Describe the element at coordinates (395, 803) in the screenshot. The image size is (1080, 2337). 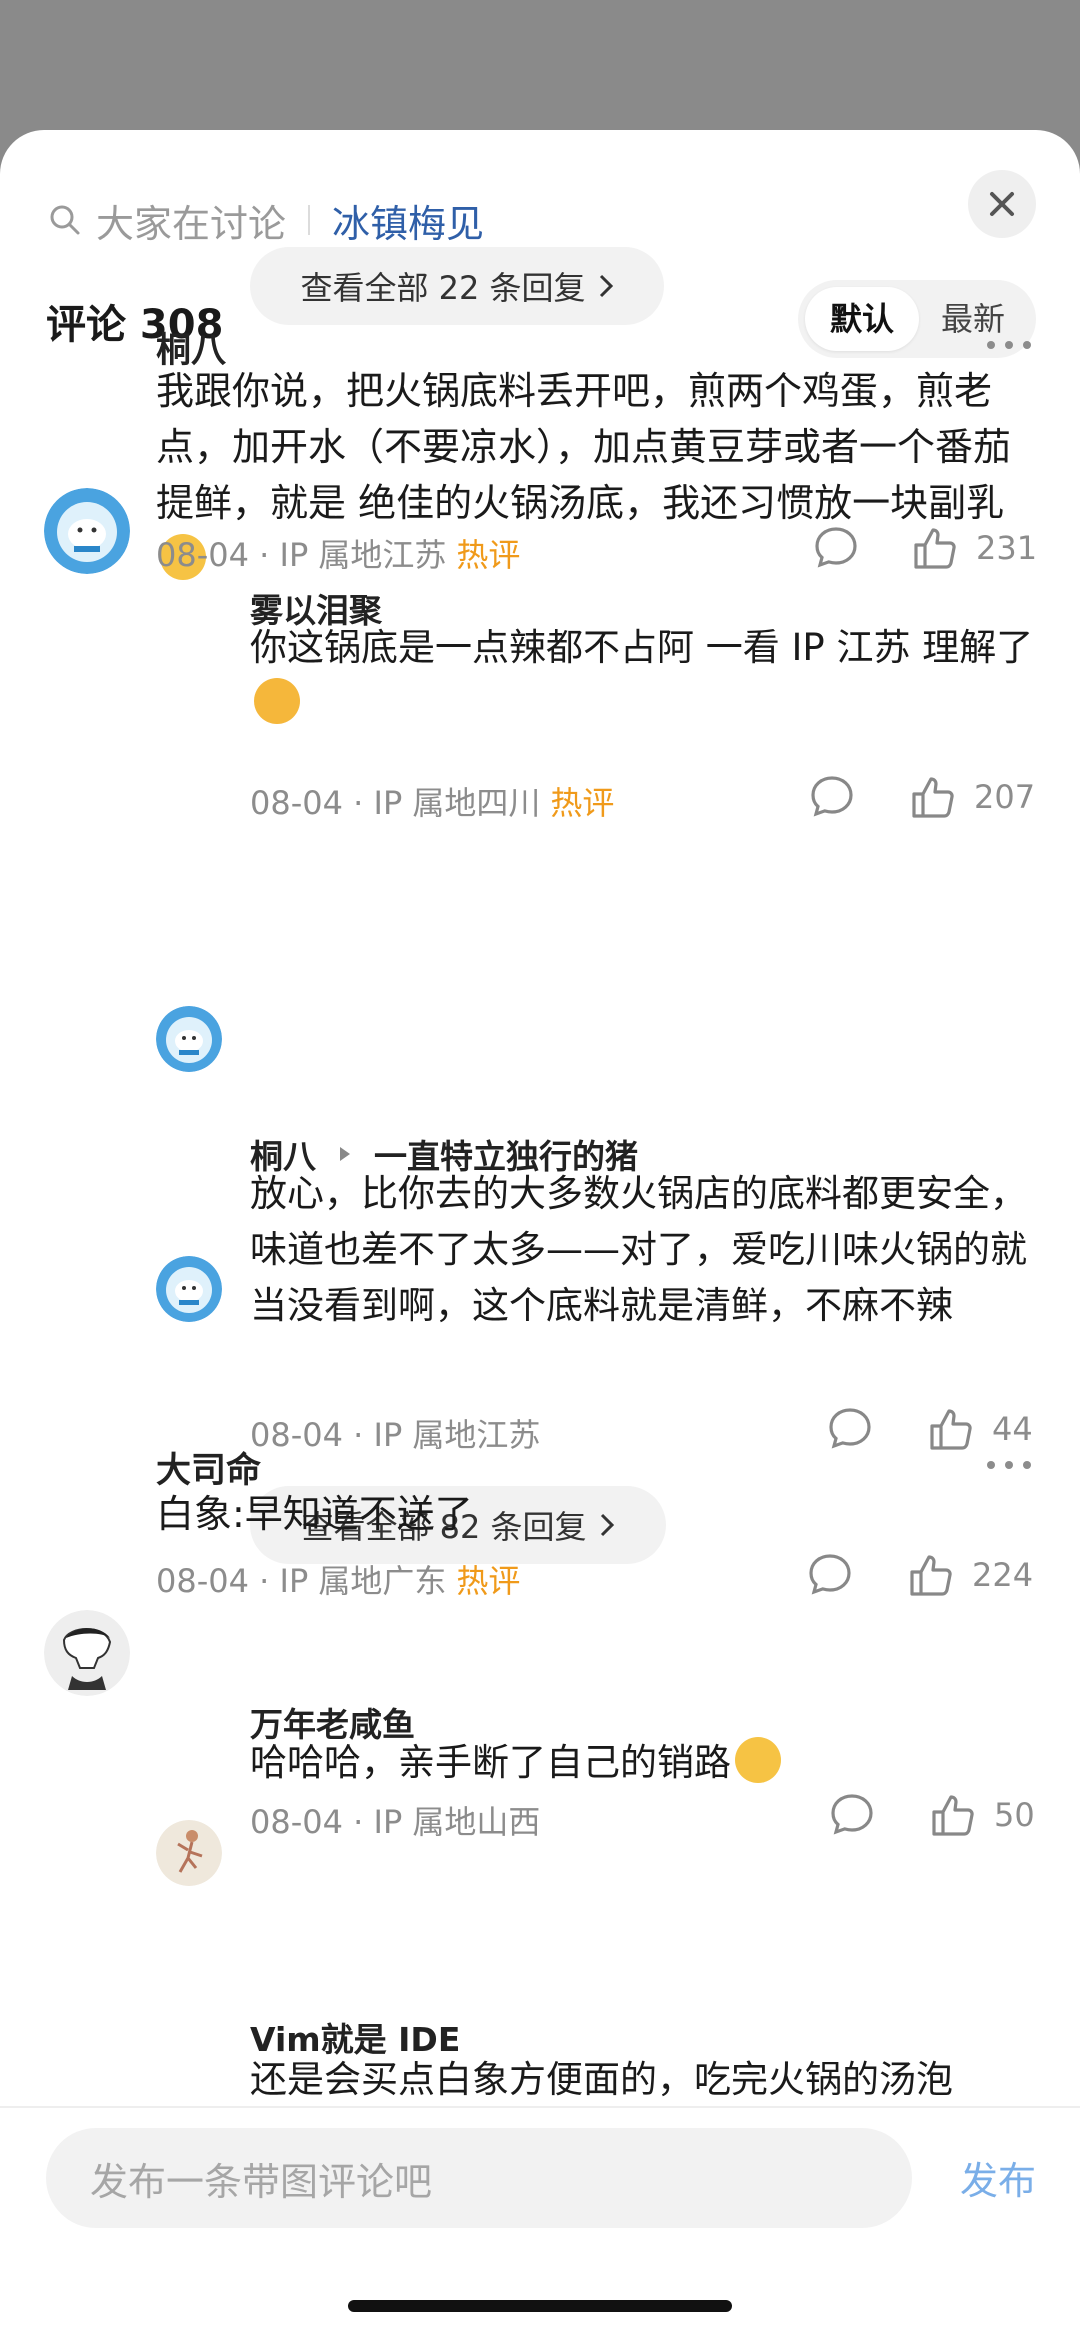
I see `reply-date-location: 08-04 · IP 属地四川` at that location.